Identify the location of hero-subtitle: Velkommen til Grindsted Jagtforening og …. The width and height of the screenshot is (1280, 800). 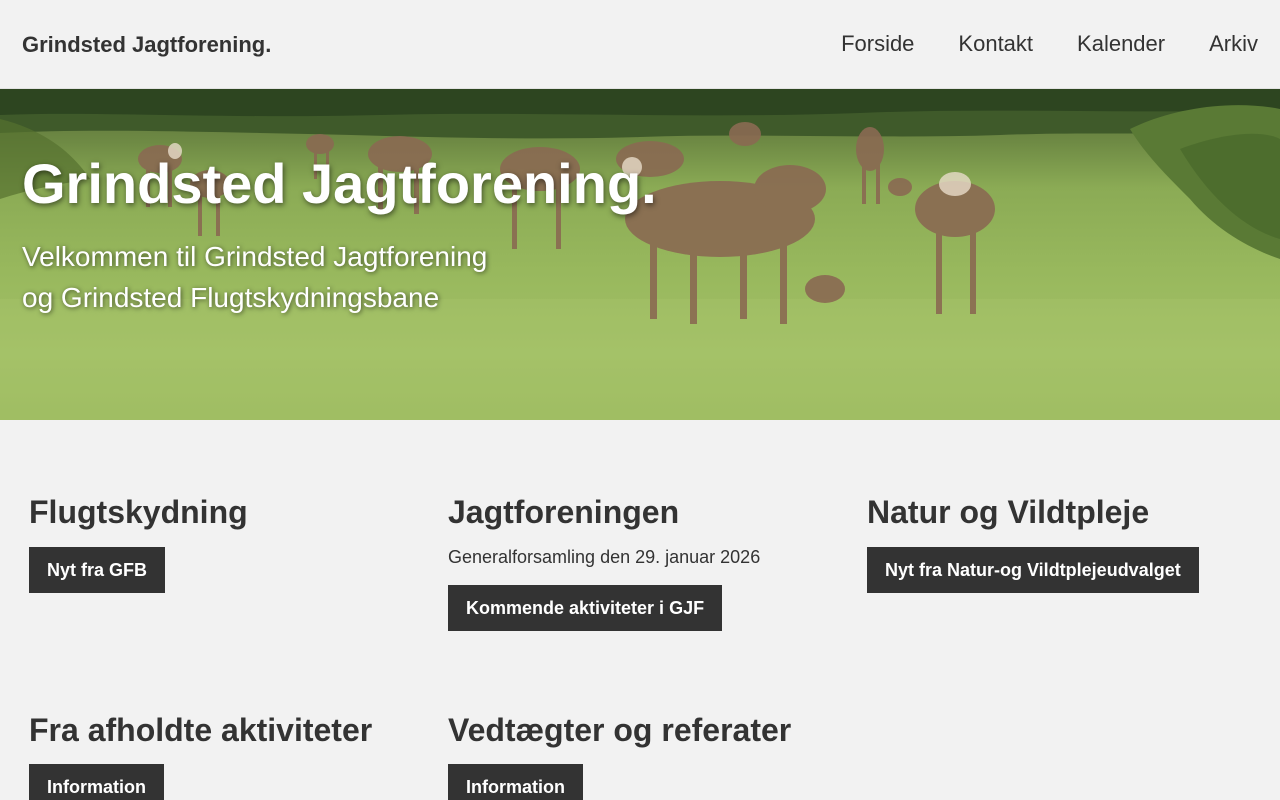
(254, 277).